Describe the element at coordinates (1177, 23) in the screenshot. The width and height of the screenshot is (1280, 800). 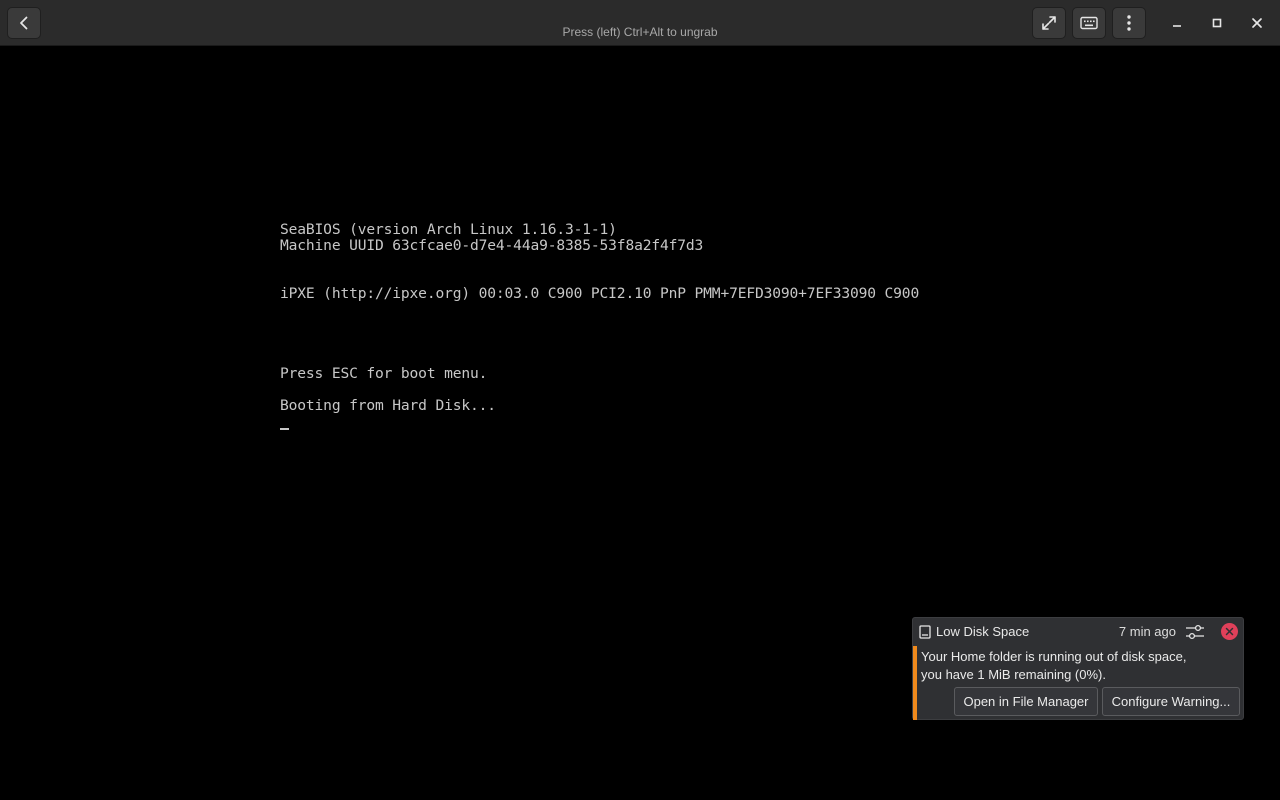
I see `minimize-button` at that location.